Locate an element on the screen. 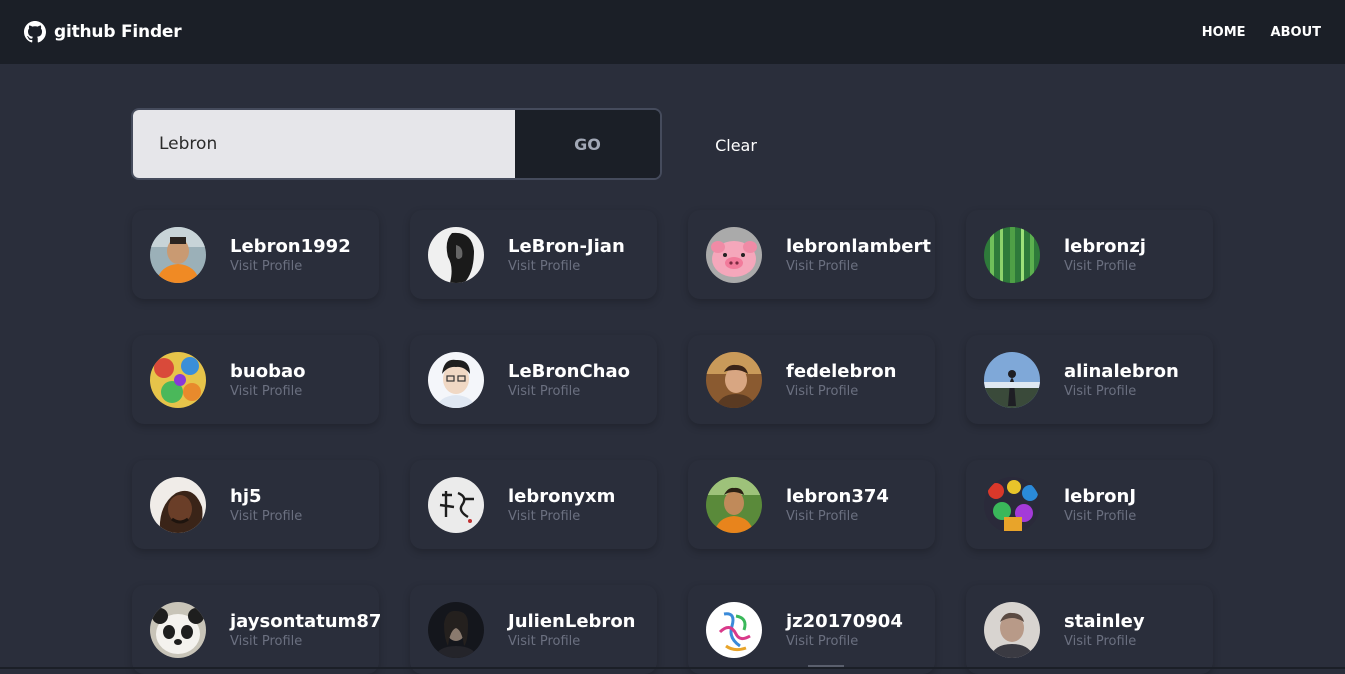  user-card: alinalebron Visit Profile is located at coordinates (1089, 379).